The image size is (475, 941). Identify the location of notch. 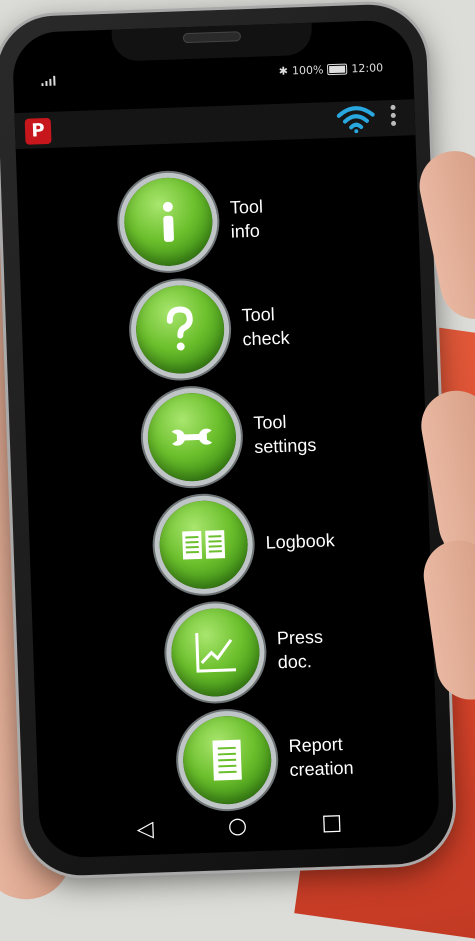
(211, 40).